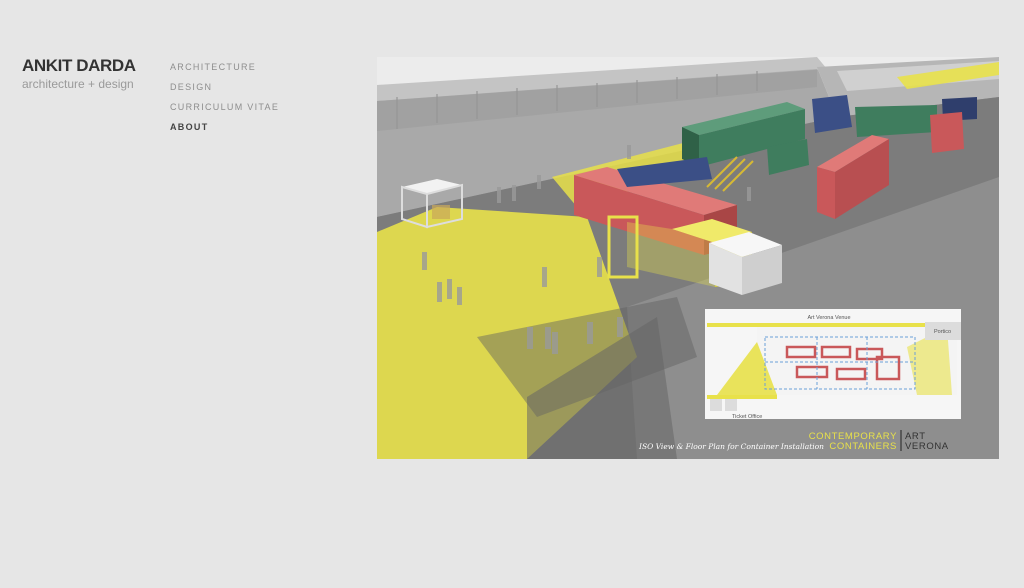  What do you see at coordinates (78, 84) in the screenshot?
I see `site-tagline: architecture + design` at bounding box center [78, 84].